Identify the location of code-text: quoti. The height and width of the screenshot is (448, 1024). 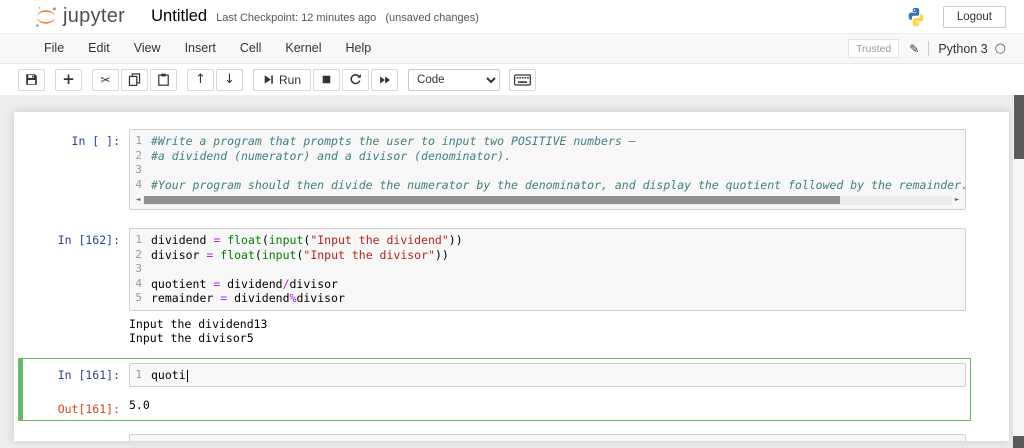
(169, 375).